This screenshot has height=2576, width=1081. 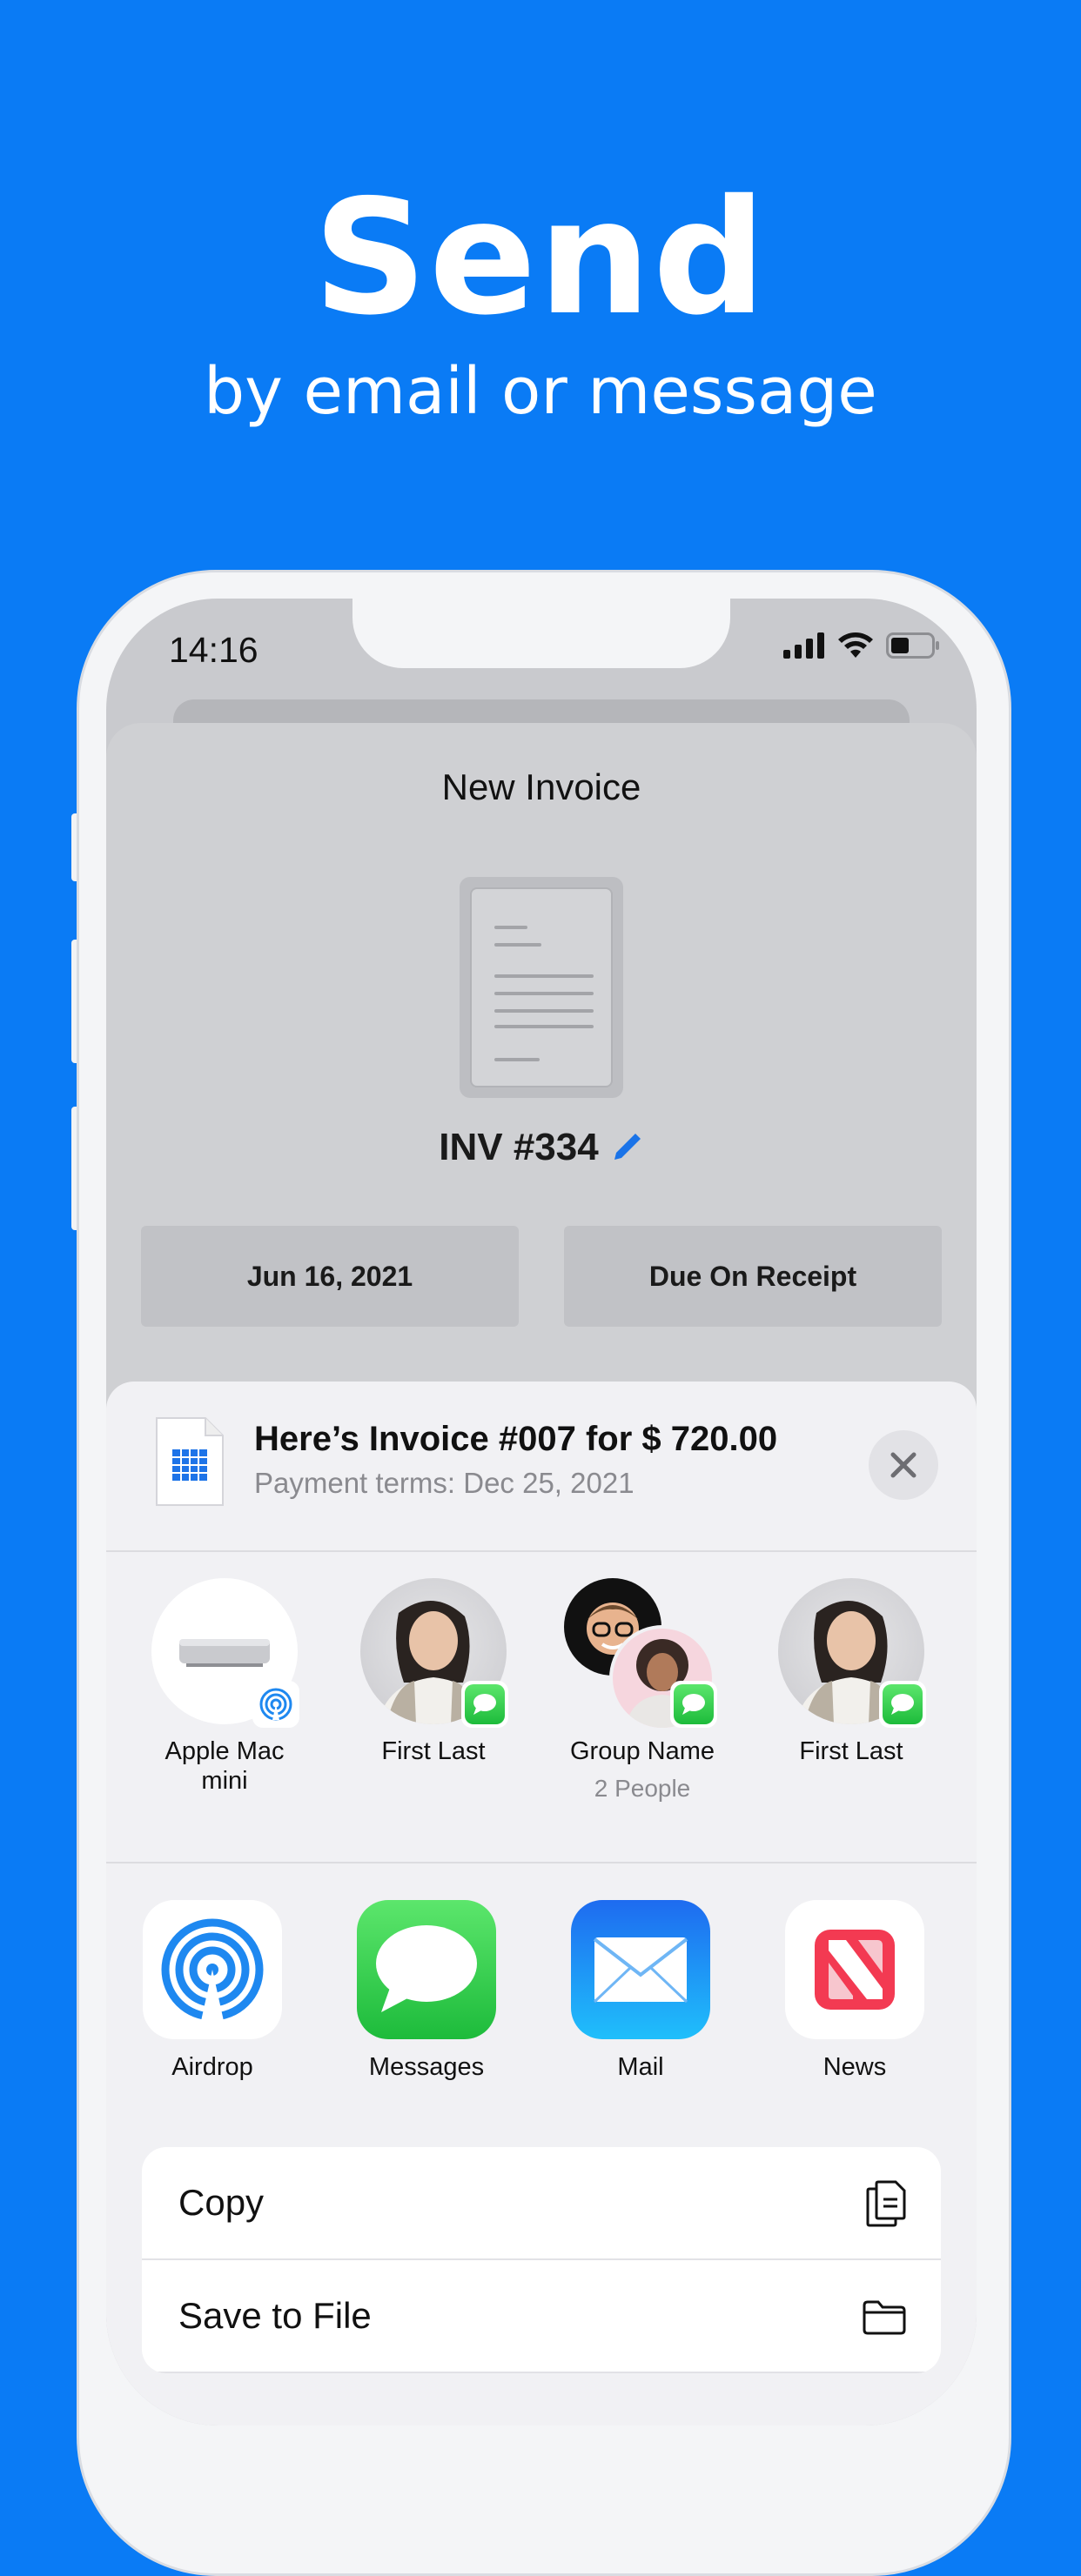 I want to click on payment-terms-button: Due On Receipt, so click(x=753, y=1276).